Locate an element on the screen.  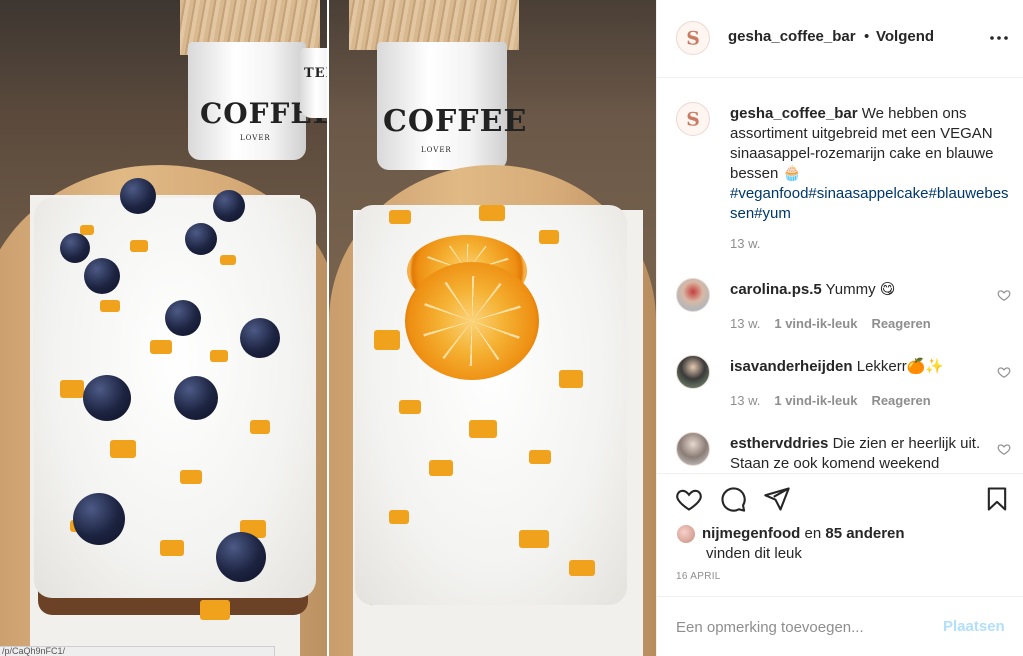
comment-input is located at coordinates (801, 627).